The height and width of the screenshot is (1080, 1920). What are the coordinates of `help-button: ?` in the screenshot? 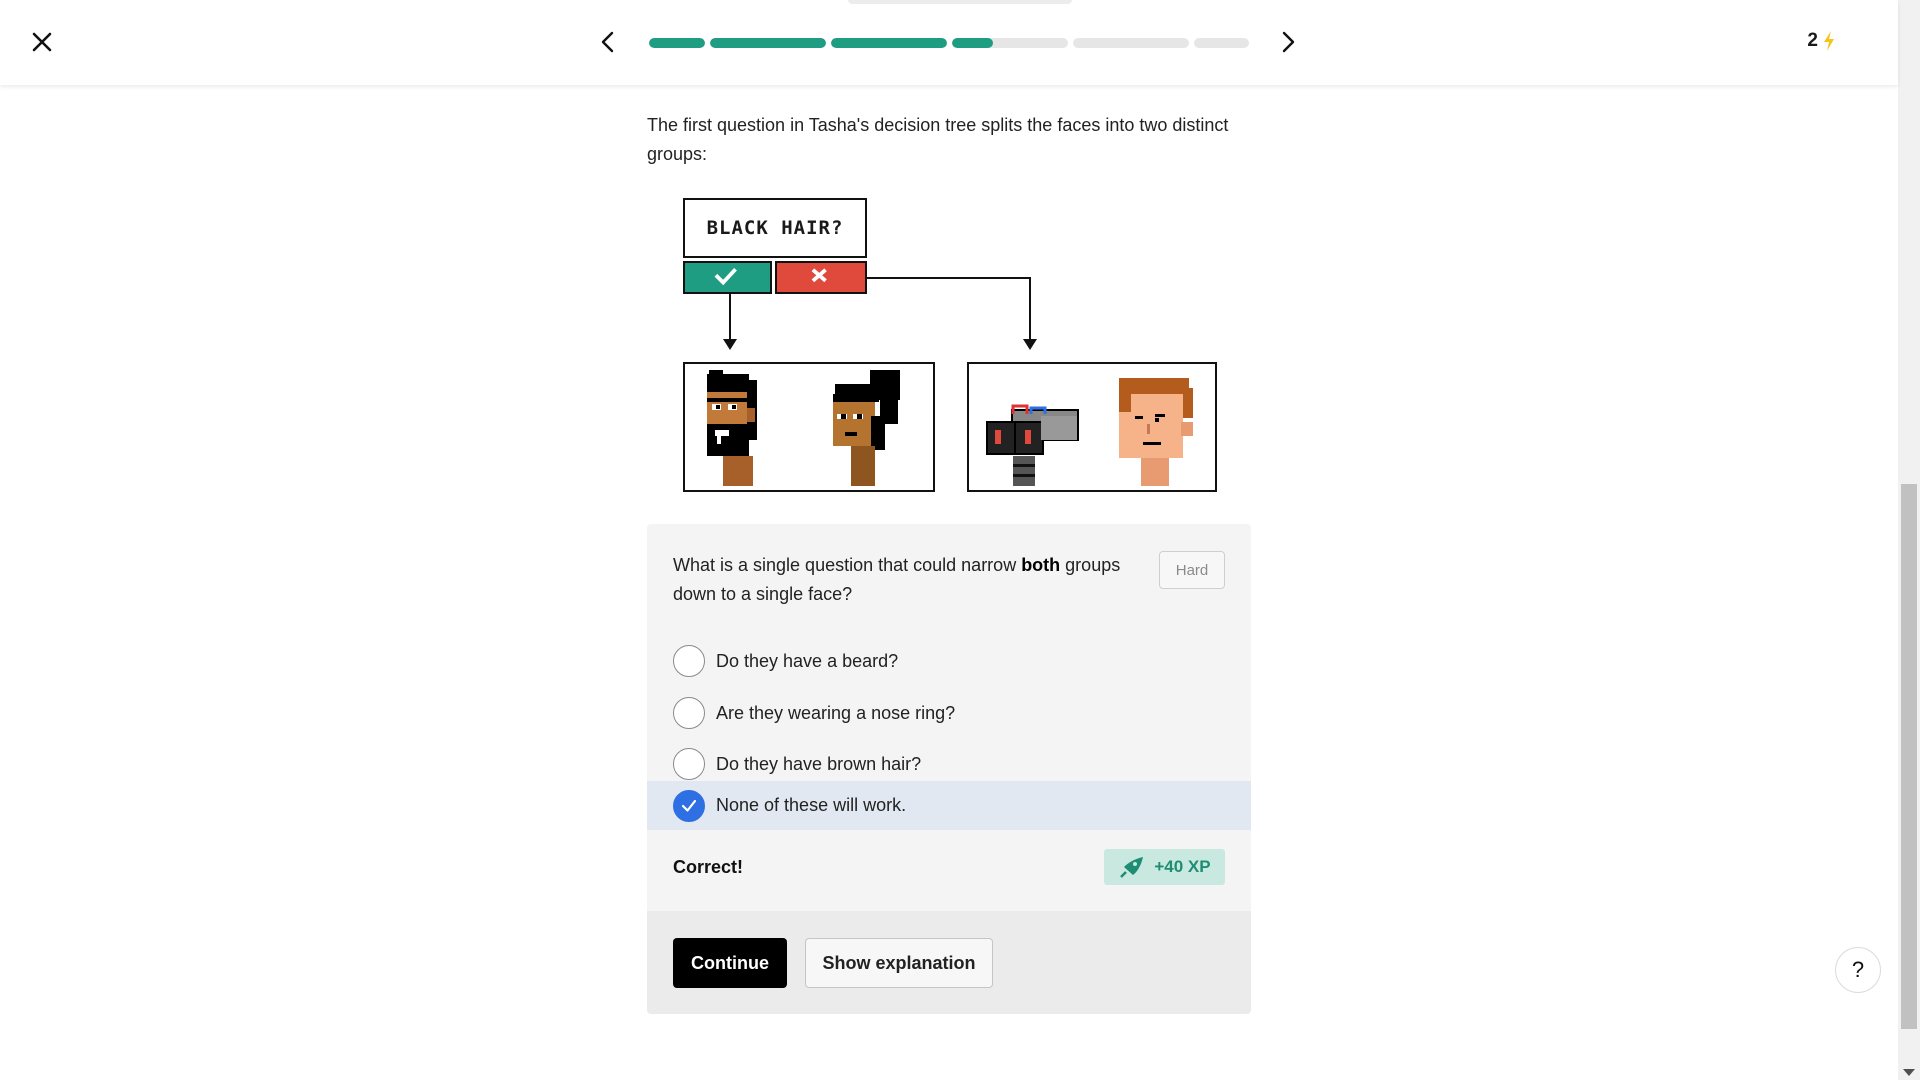 It's located at (1858, 970).